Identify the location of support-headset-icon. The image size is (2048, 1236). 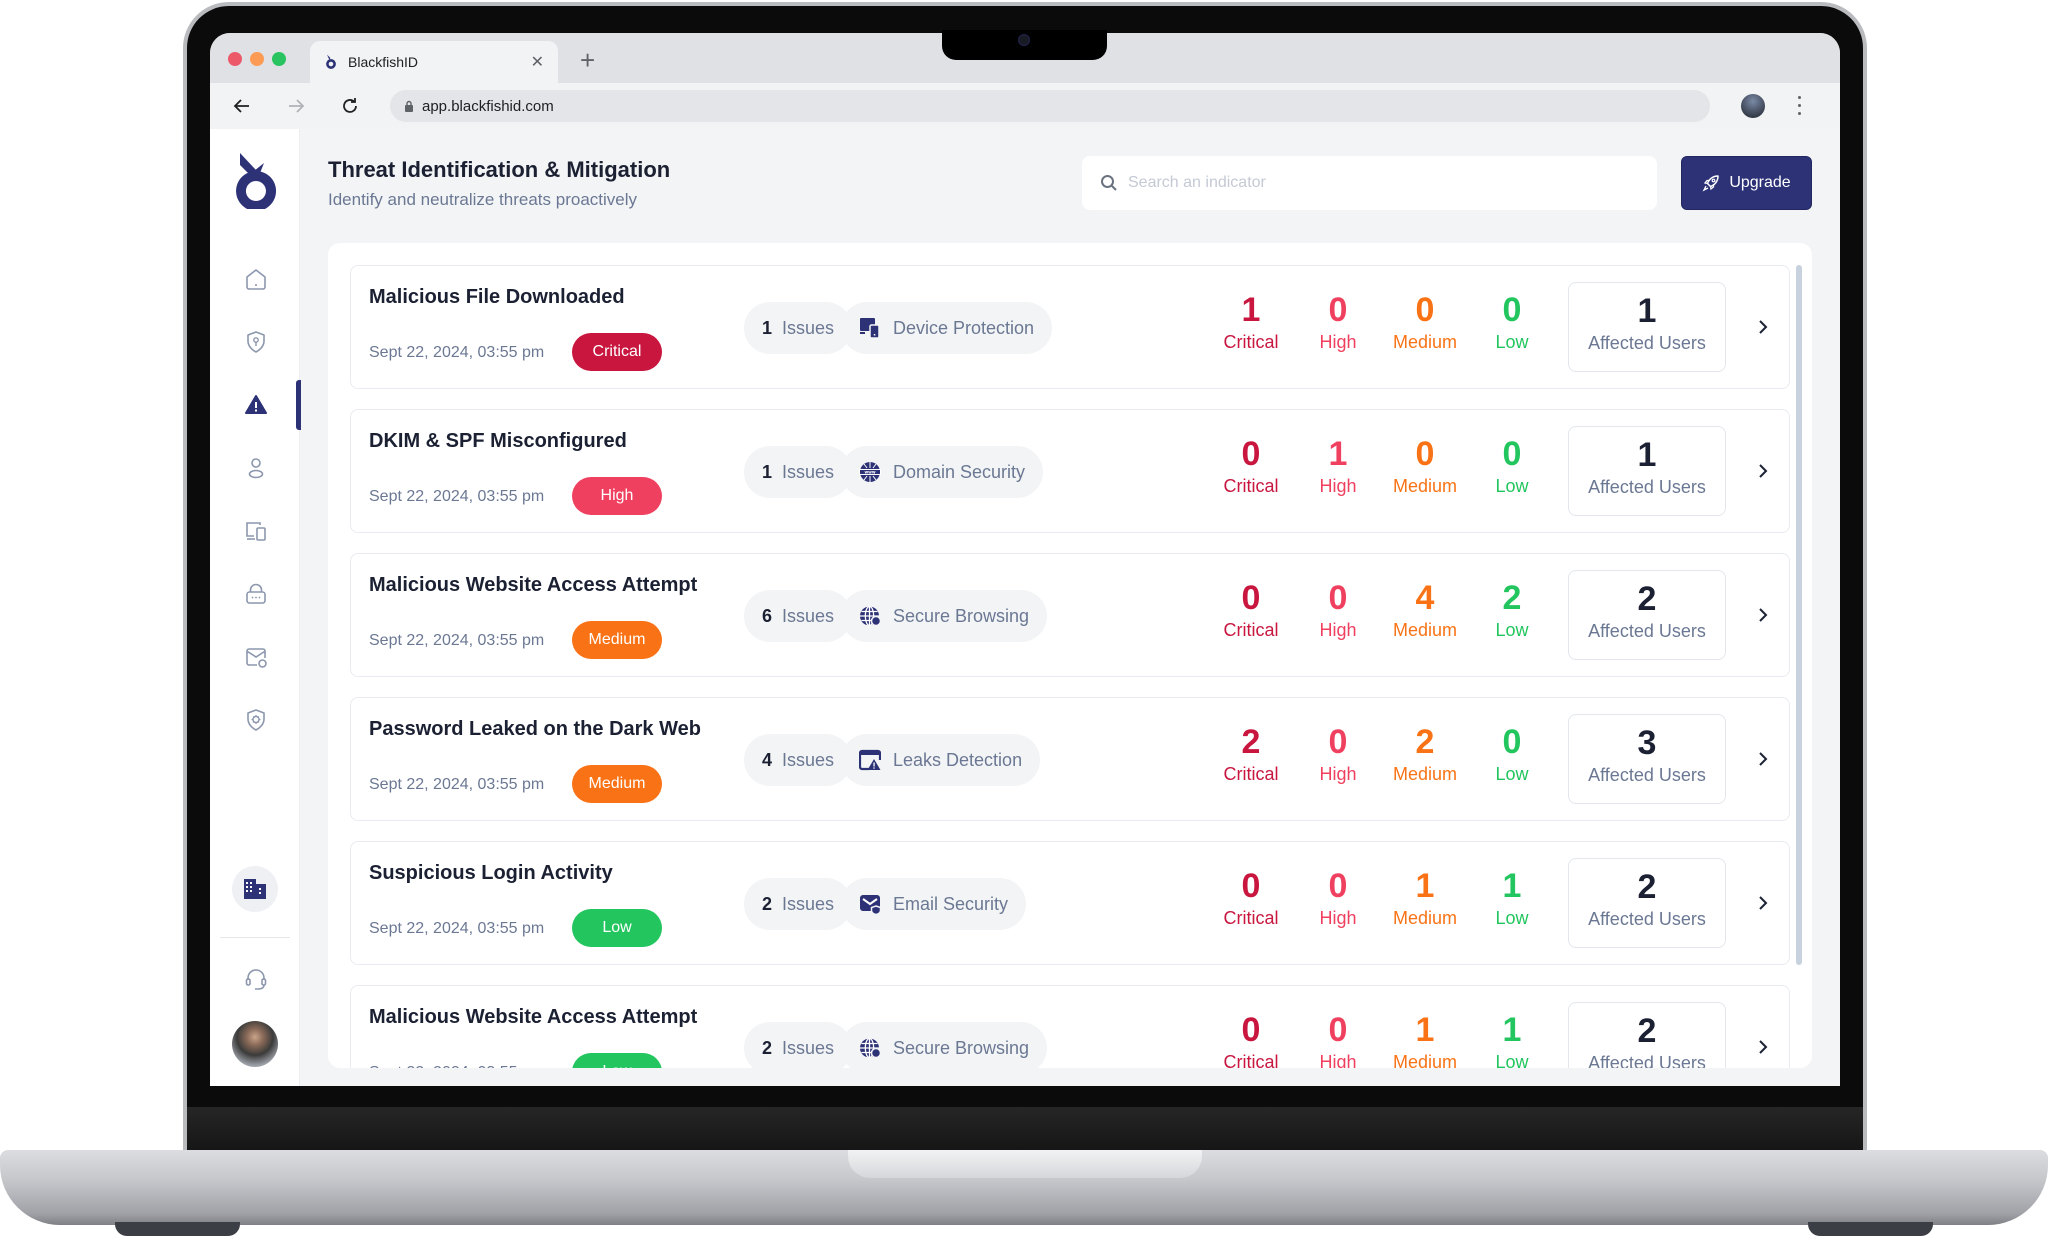
(256, 979).